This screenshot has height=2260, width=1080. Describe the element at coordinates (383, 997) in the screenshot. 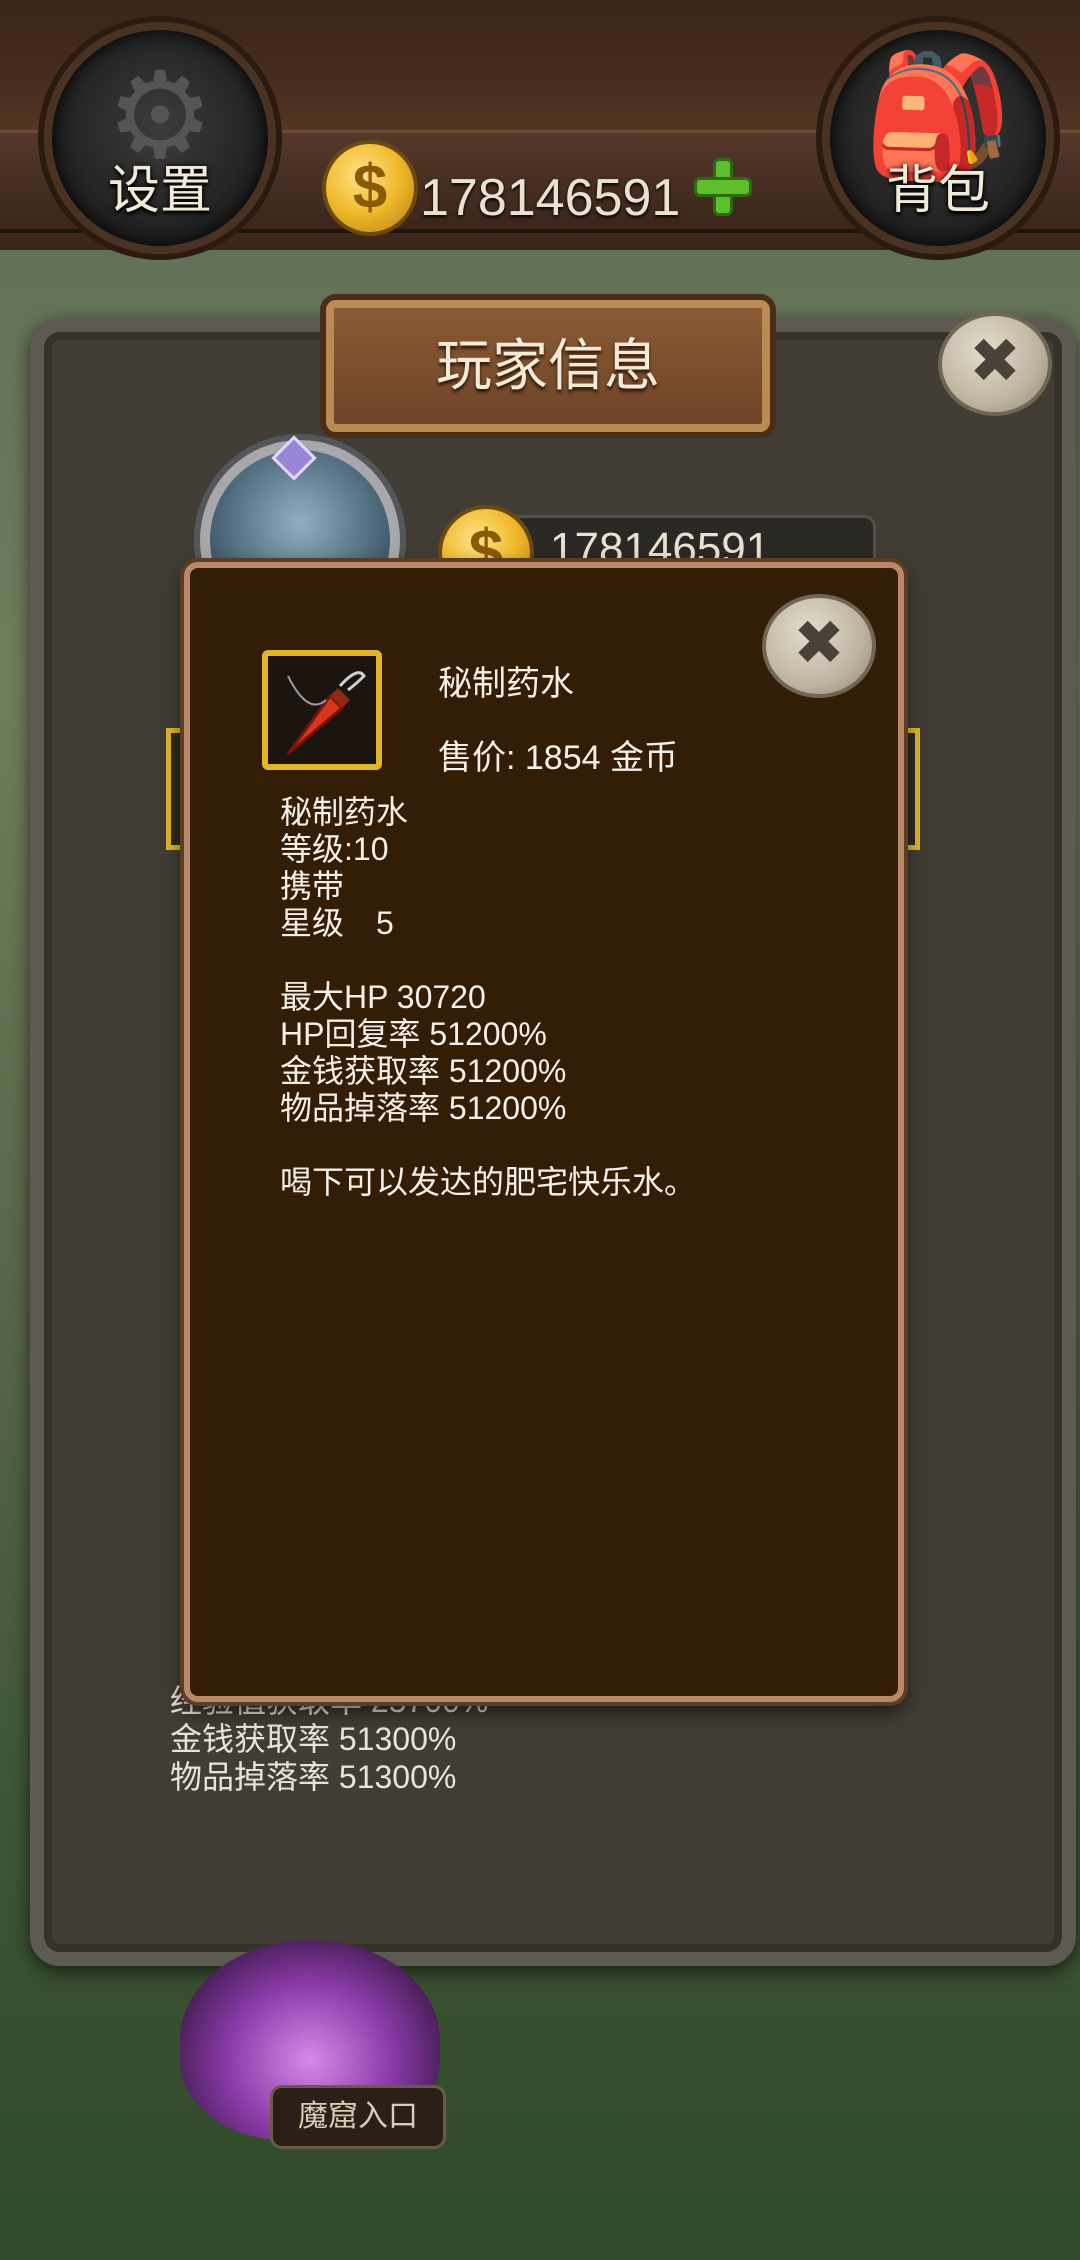

I see `detail-line: 最大HP 30720` at that location.